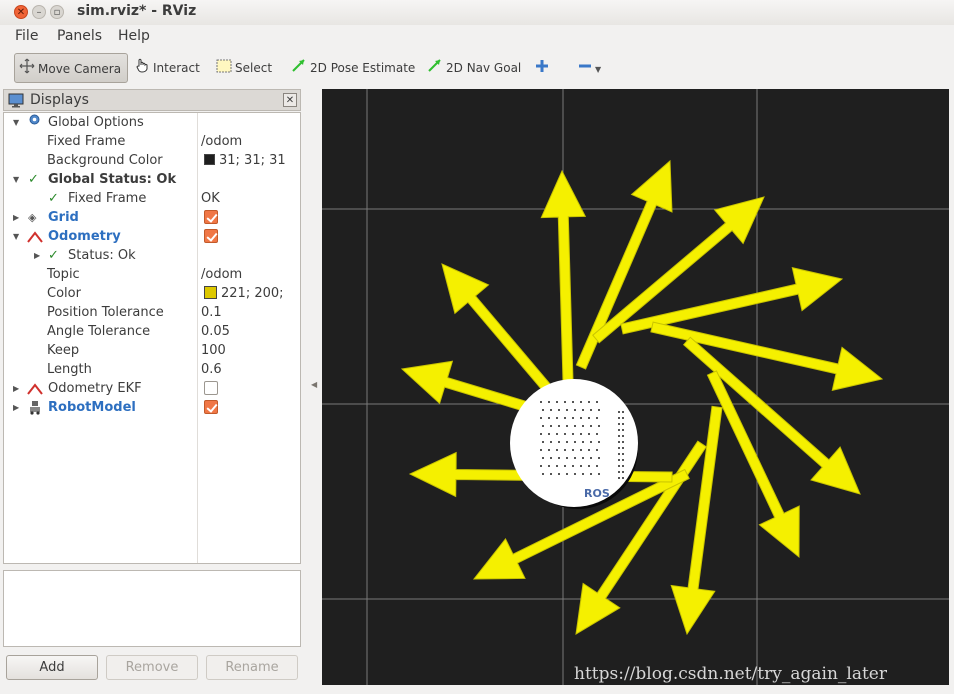  What do you see at coordinates (152, 236) in the screenshot?
I see `tree-row-odometry: ▼ Odometry` at bounding box center [152, 236].